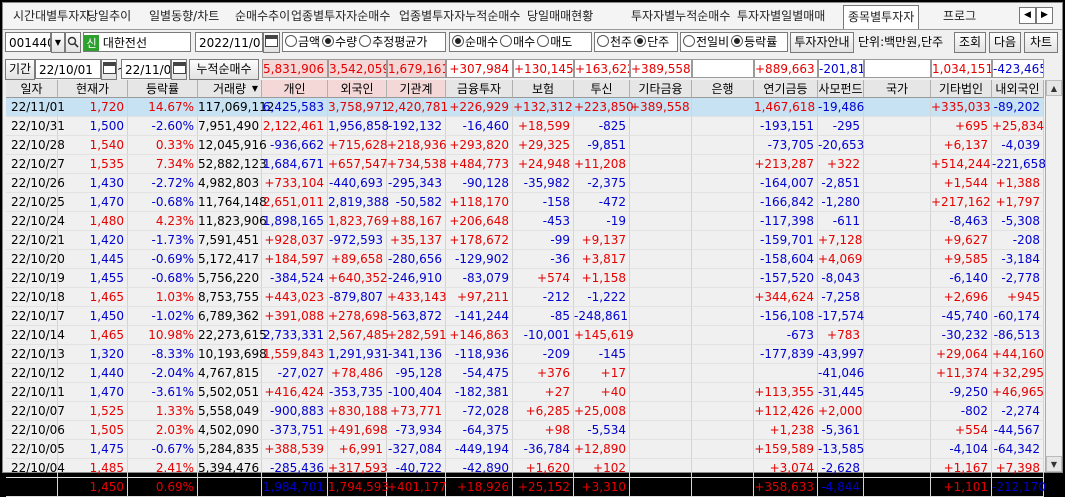 The height and width of the screenshot is (497, 1065). What do you see at coordinates (479, 430) in the screenshot?
I see `table-cell: -64,375` at bounding box center [479, 430].